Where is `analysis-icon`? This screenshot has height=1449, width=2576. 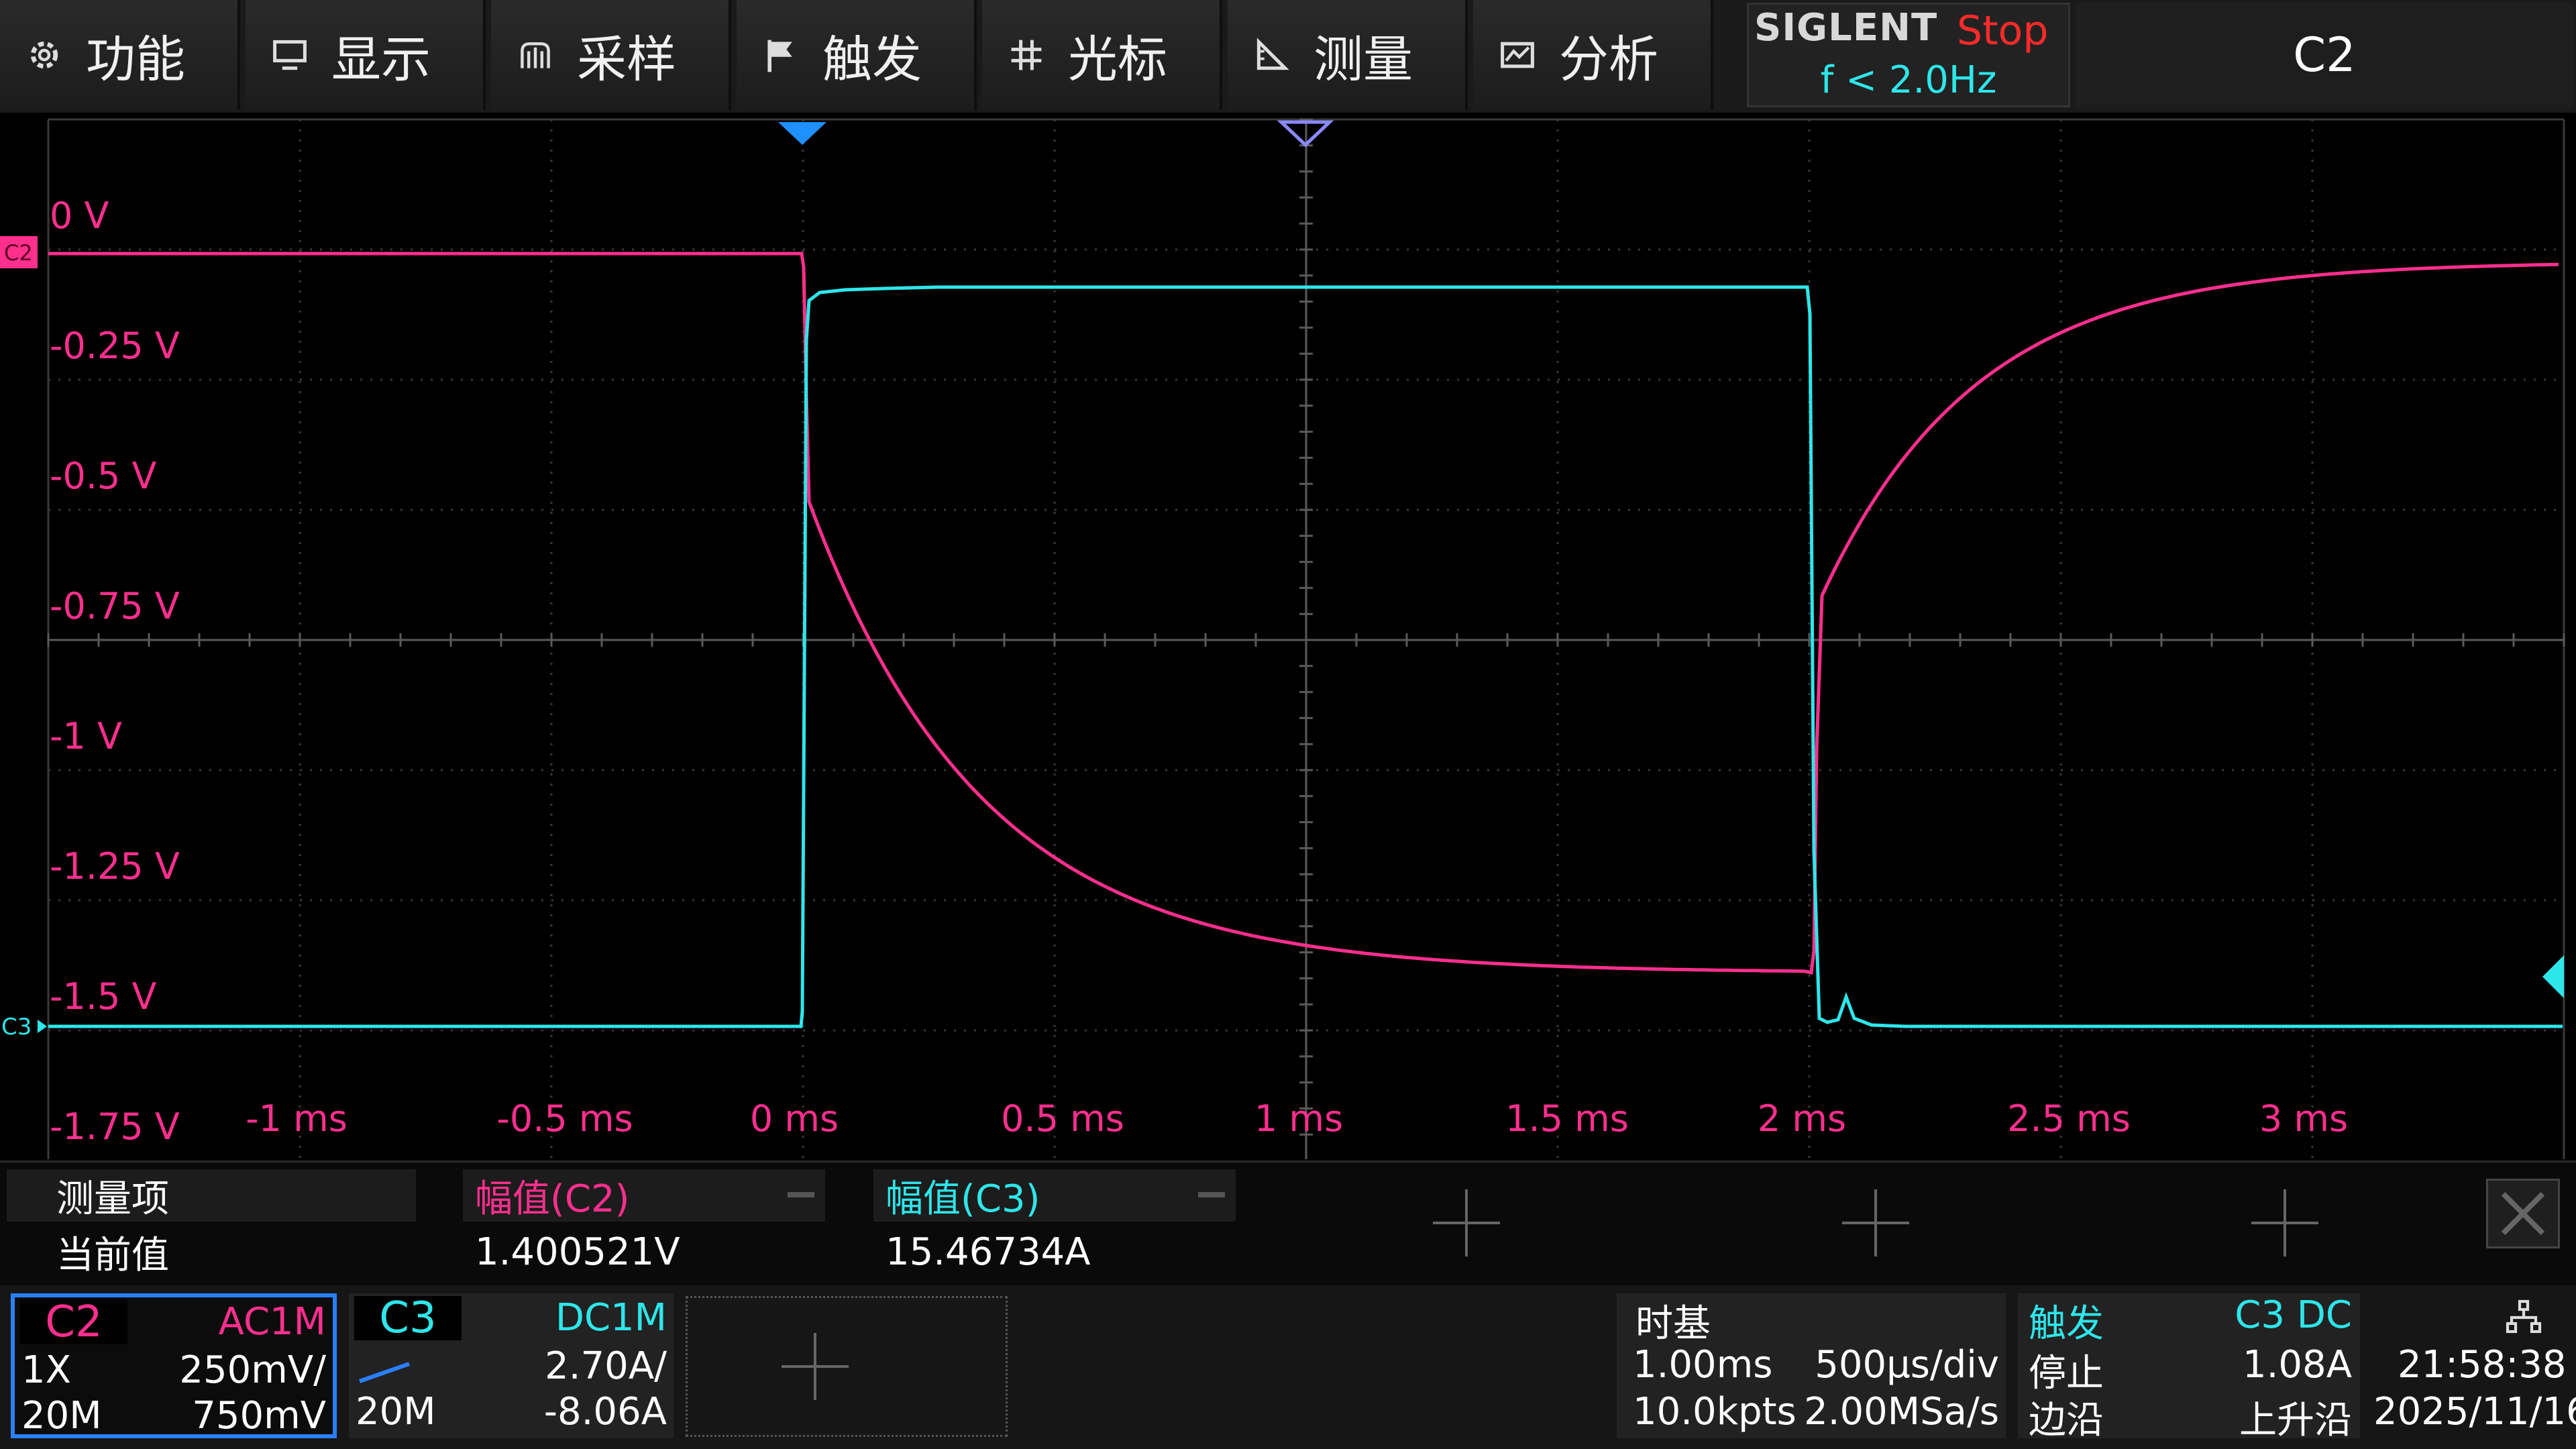
analysis-icon is located at coordinates (1517, 55).